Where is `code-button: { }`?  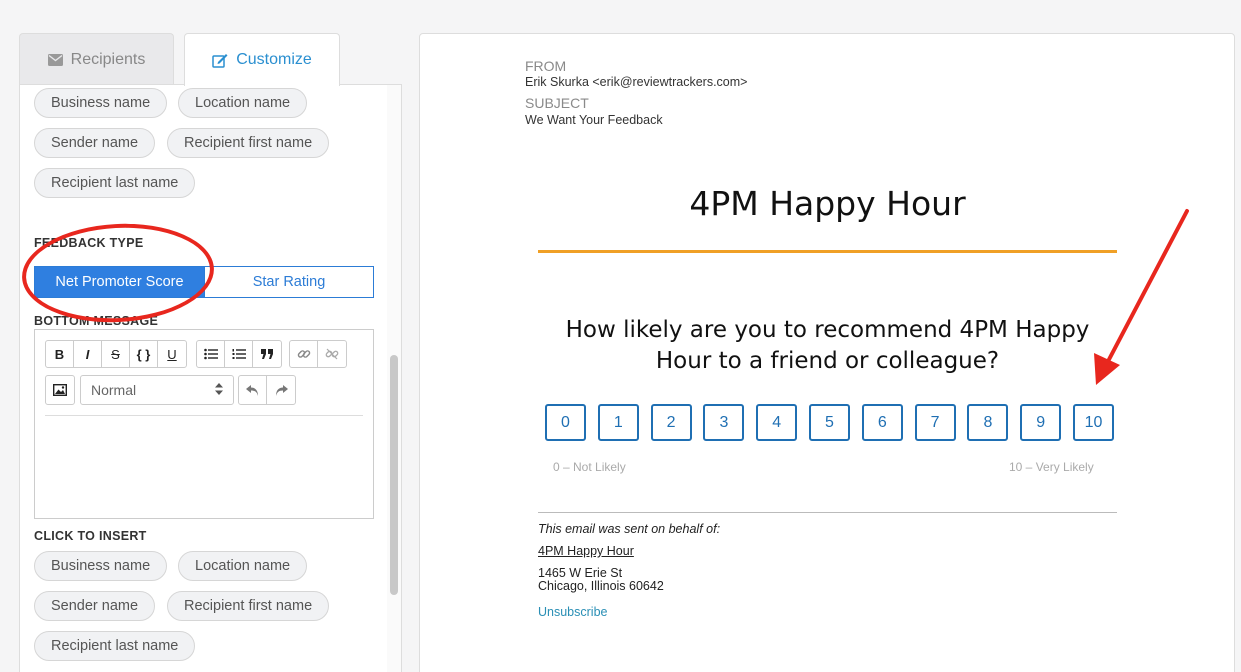
code-button: { } is located at coordinates (144, 354).